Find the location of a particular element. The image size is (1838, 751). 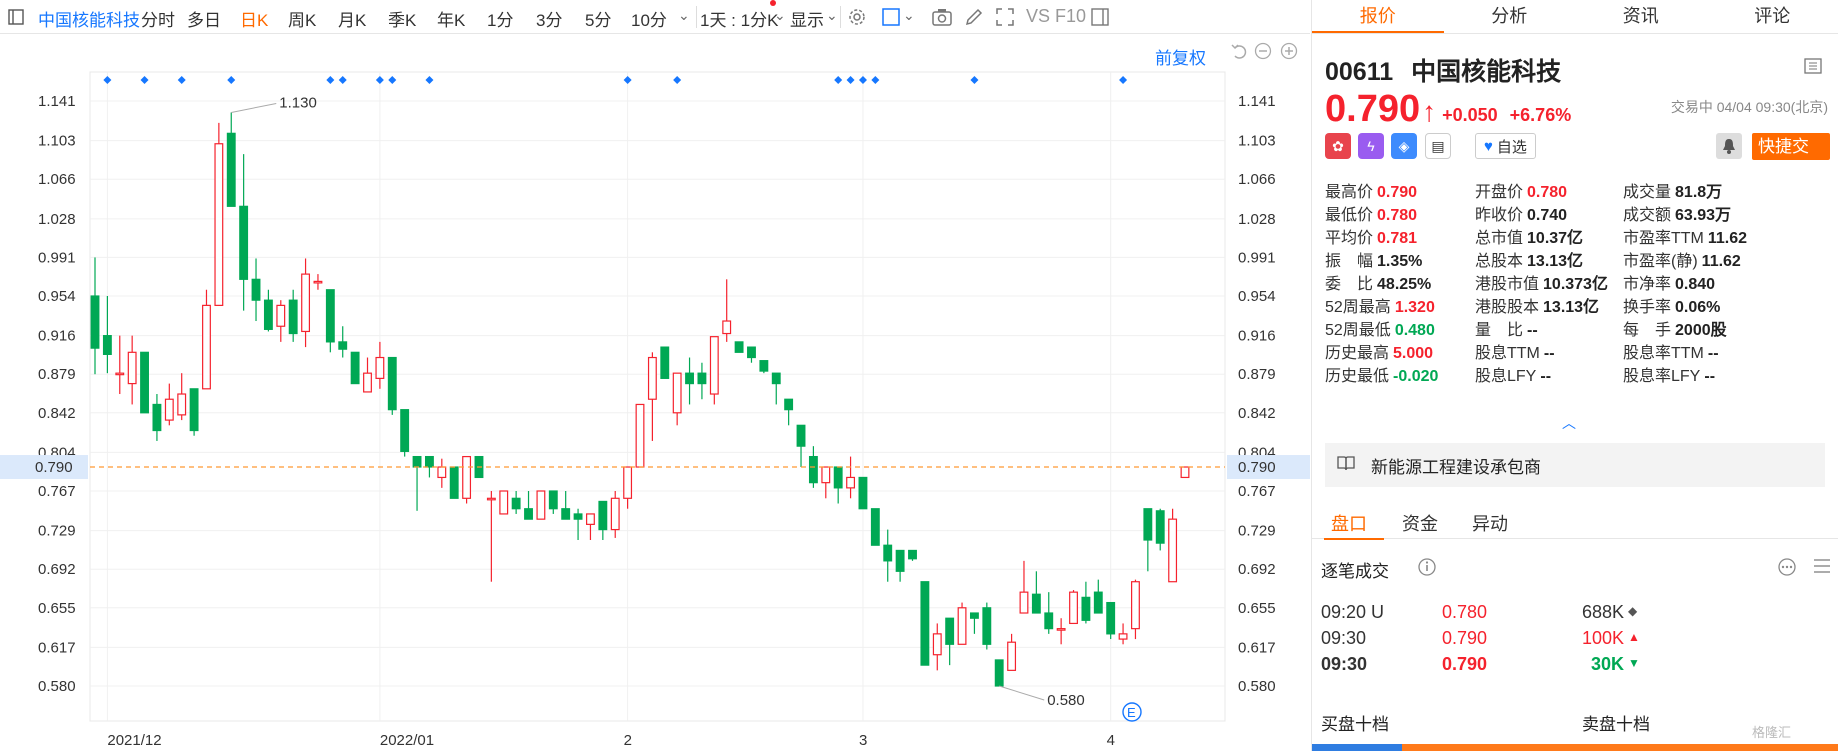

zoom-out-icon is located at coordinates (1263, 52).